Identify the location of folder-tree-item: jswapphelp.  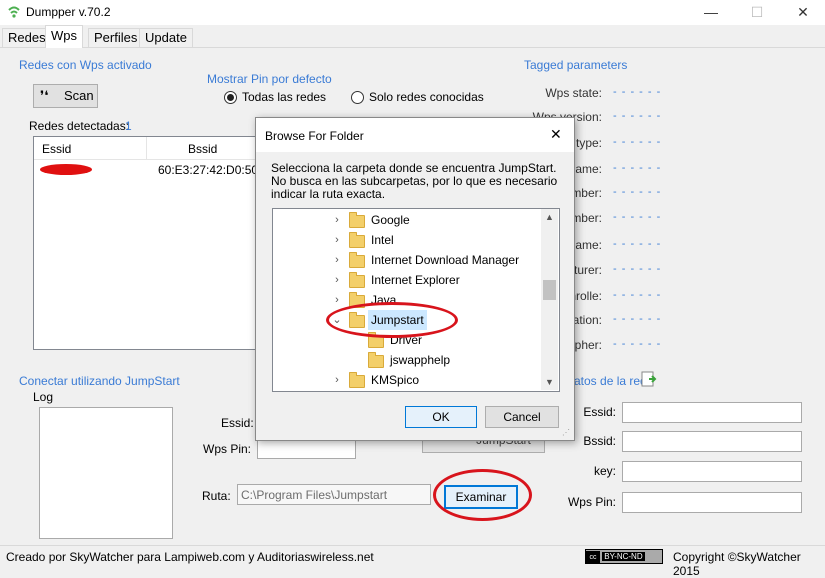
(407, 360).